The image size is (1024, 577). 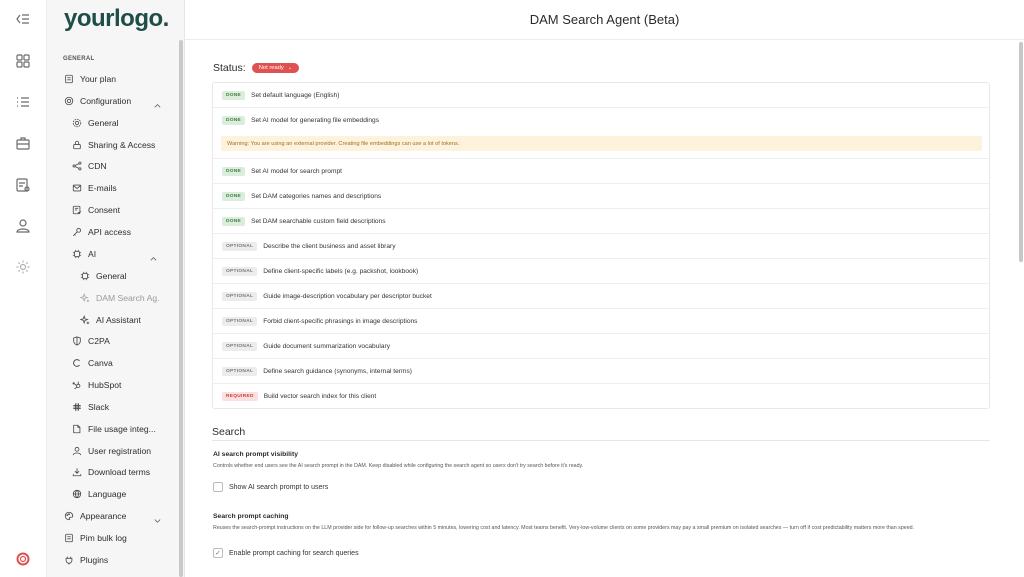 I want to click on sidebar-item-consent: Consent, so click(x=95, y=210).